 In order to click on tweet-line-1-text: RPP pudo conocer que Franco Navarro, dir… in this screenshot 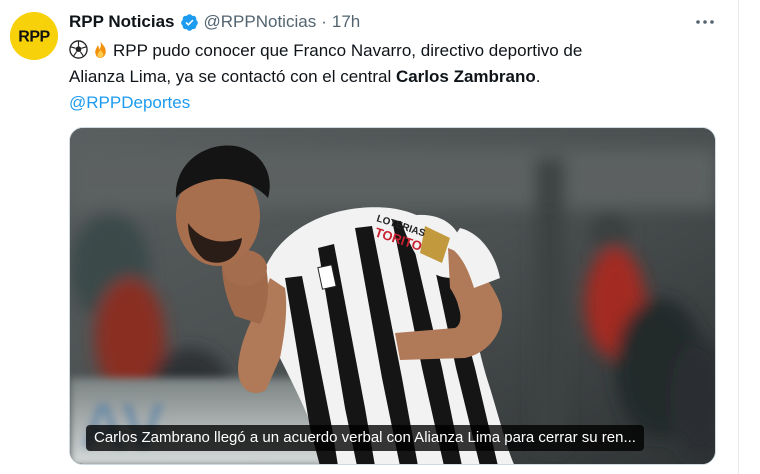, I will do `click(348, 50)`.